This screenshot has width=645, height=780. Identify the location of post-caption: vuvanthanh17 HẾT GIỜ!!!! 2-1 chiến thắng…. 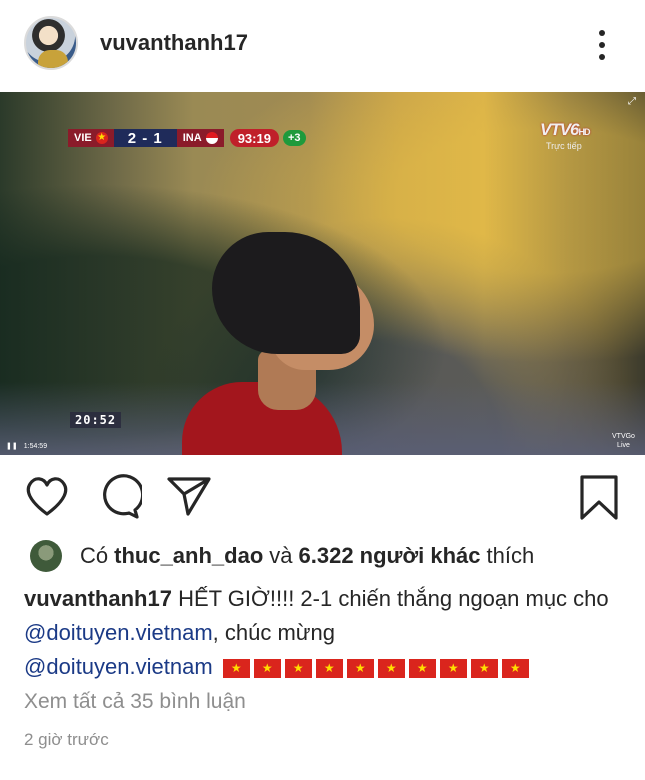
(324, 633).